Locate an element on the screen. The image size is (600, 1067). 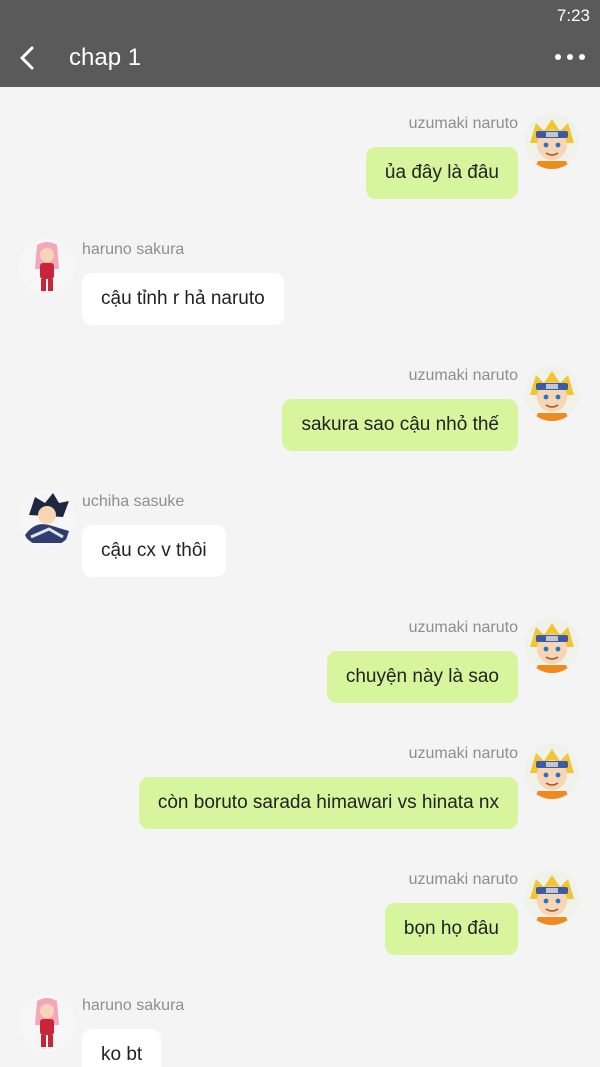
message-bubble: chuyện này là sao is located at coordinates (422, 677).